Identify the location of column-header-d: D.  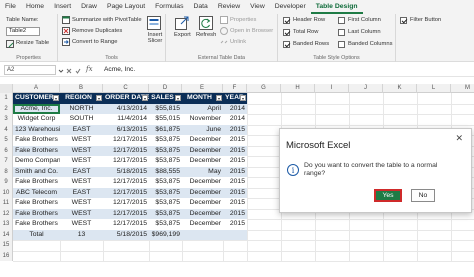
(165, 88).